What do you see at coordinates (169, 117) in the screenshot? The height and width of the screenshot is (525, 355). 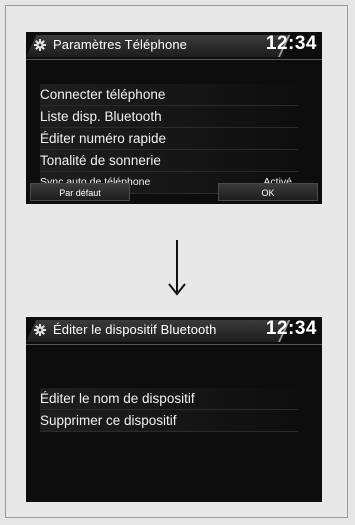 I see `menu-item-bluetooth-device-list: Liste disp. Bluetooth` at bounding box center [169, 117].